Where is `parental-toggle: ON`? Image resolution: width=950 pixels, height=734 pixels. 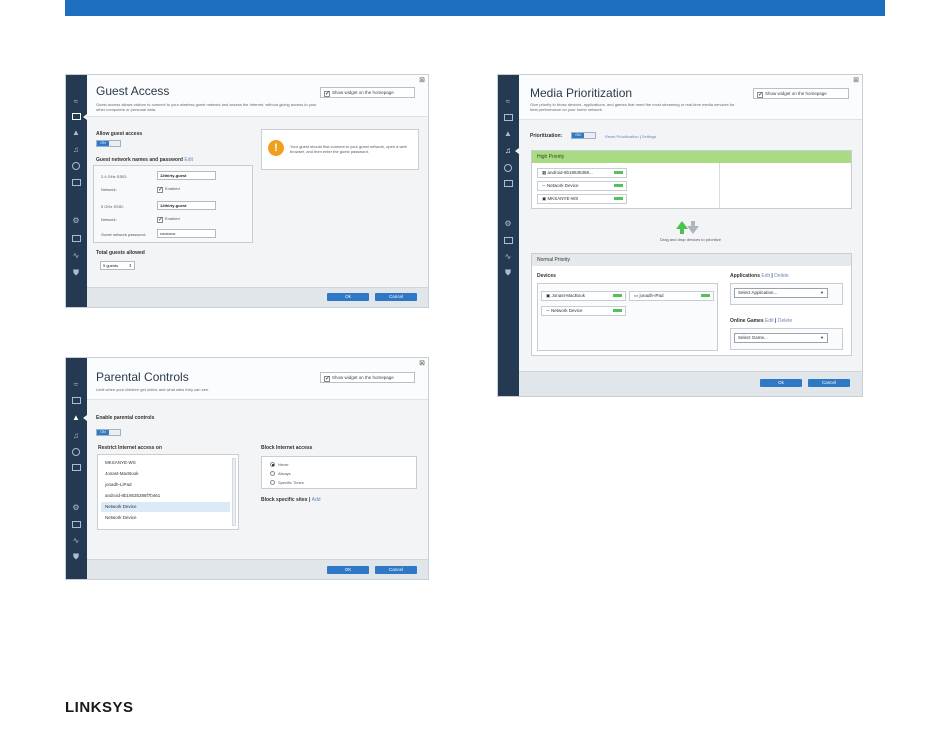
parental-toggle: ON is located at coordinates (108, 432).